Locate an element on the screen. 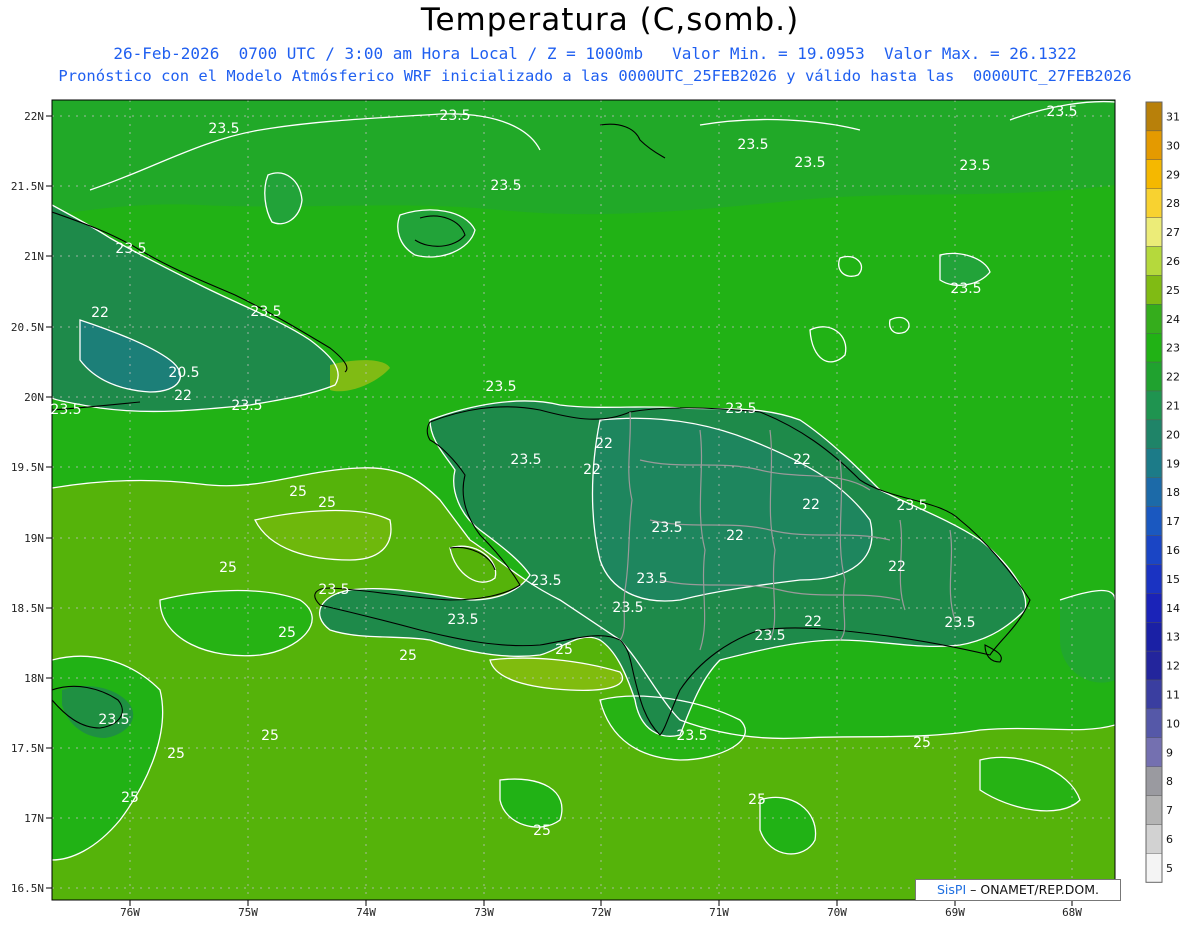 The width and height of the screenshot is (1200, 931). colorbar-label: 26 is located at coordinates (1173, 261).